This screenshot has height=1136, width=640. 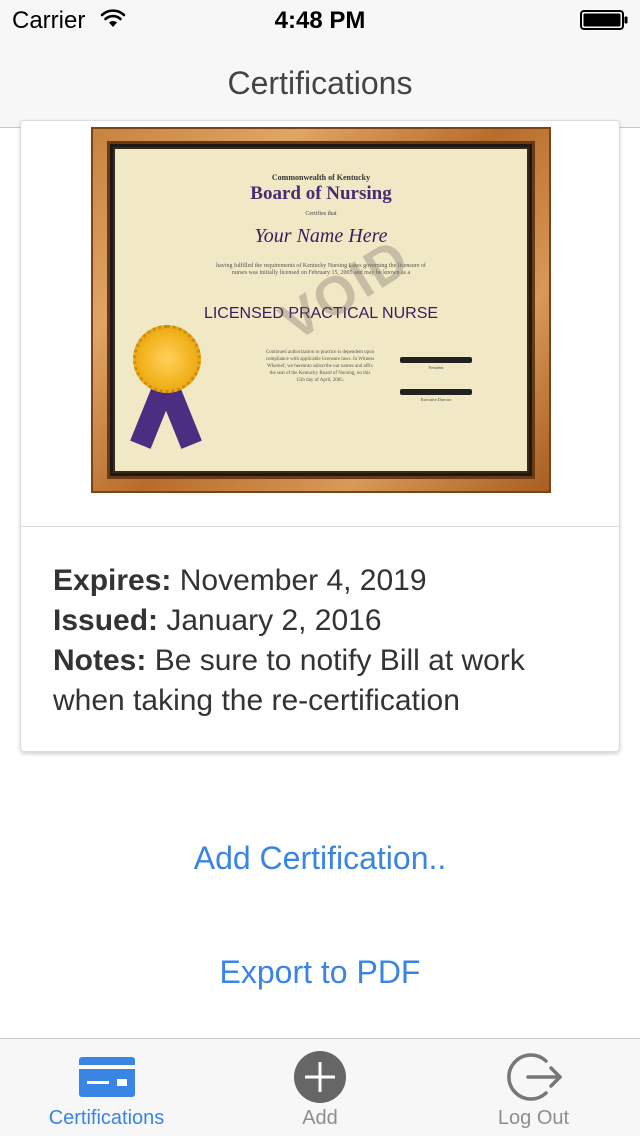 I want to click on page-title: Certifications, so click(x=320, y=83).